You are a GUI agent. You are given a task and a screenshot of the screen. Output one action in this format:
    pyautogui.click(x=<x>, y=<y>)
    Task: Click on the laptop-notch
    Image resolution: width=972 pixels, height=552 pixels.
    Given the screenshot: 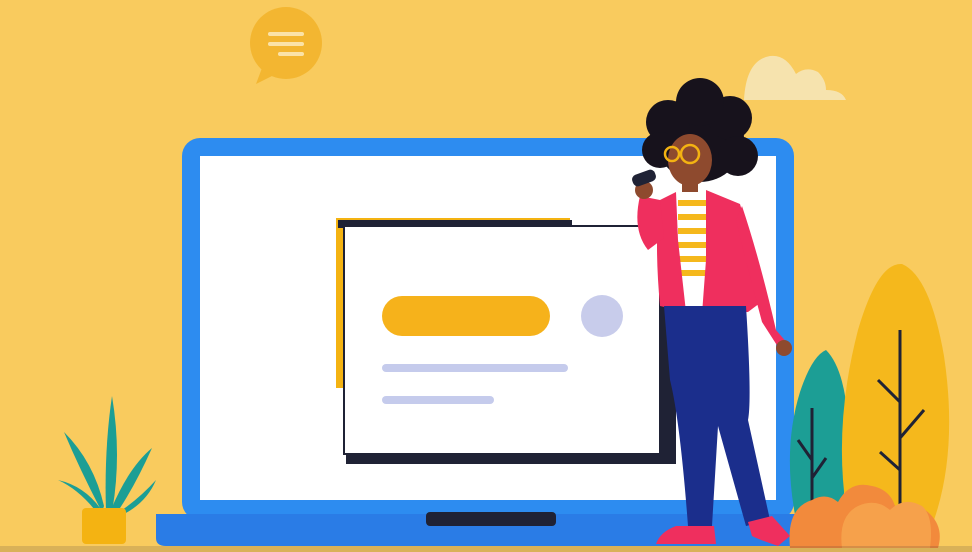 What is the action you would take?
    pyautogui.click(x=491, y=519)
    